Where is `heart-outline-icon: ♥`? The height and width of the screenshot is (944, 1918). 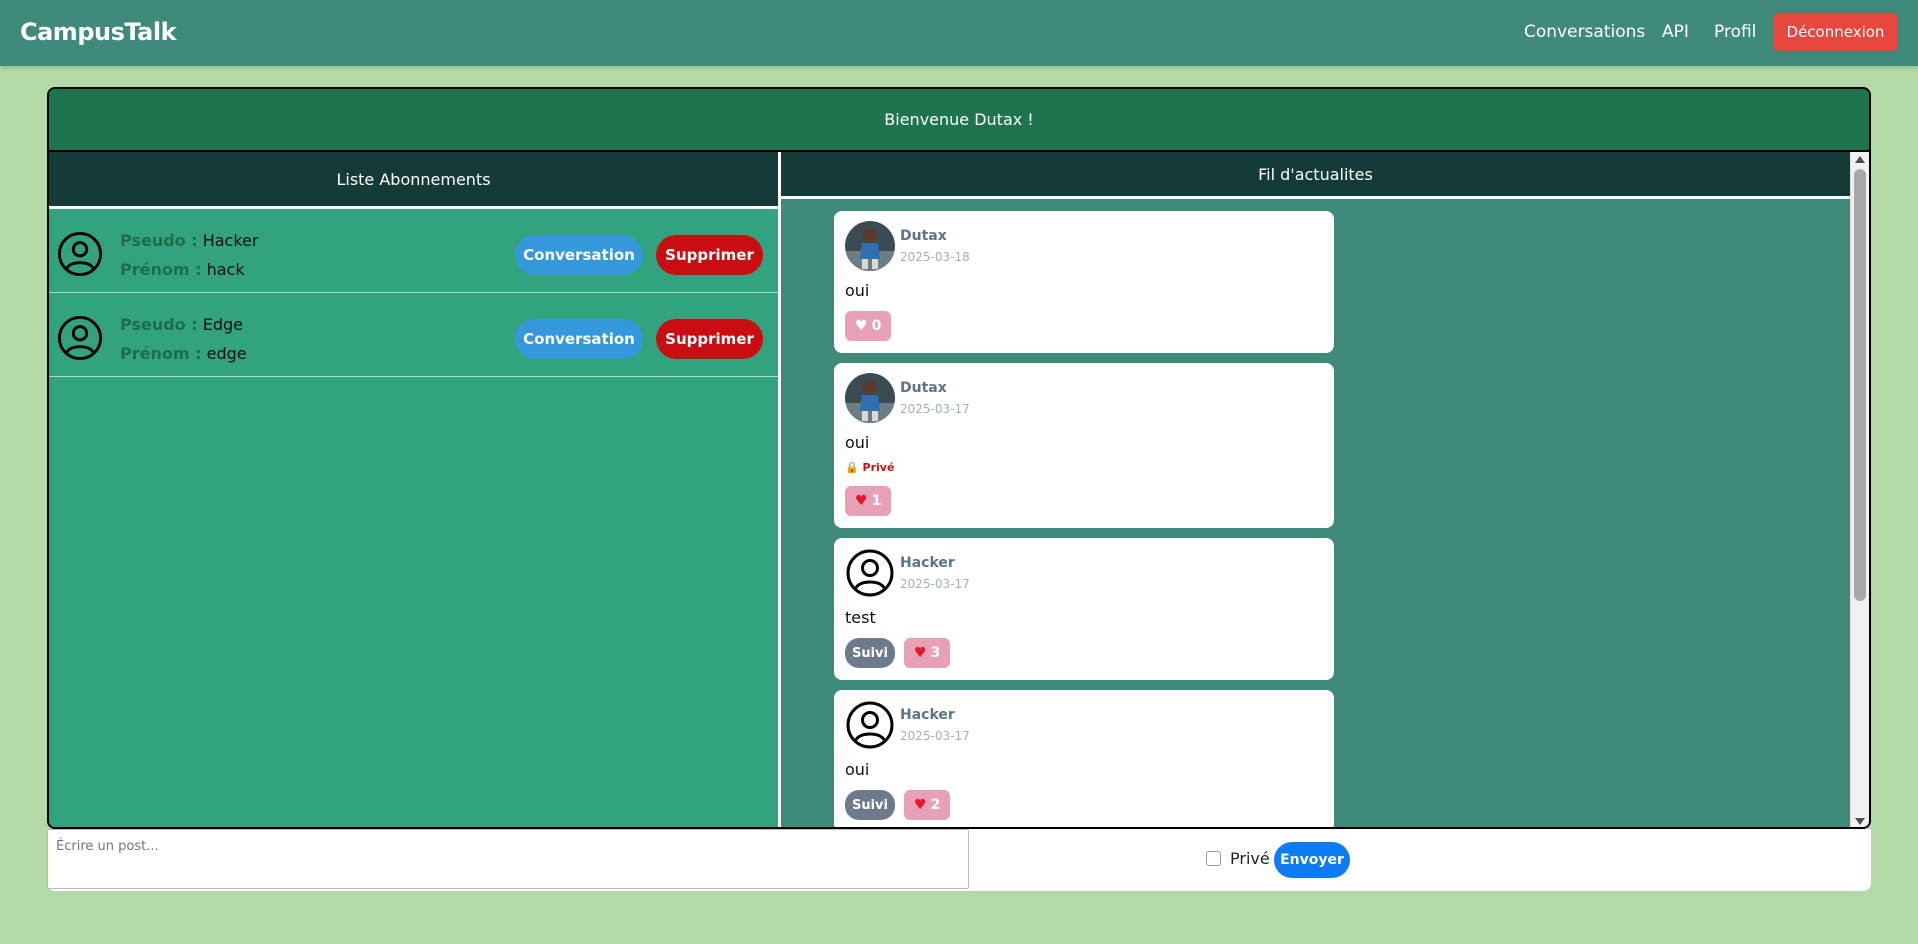
heart-outline-icon: ♥ is located at coordinates (861, 326).